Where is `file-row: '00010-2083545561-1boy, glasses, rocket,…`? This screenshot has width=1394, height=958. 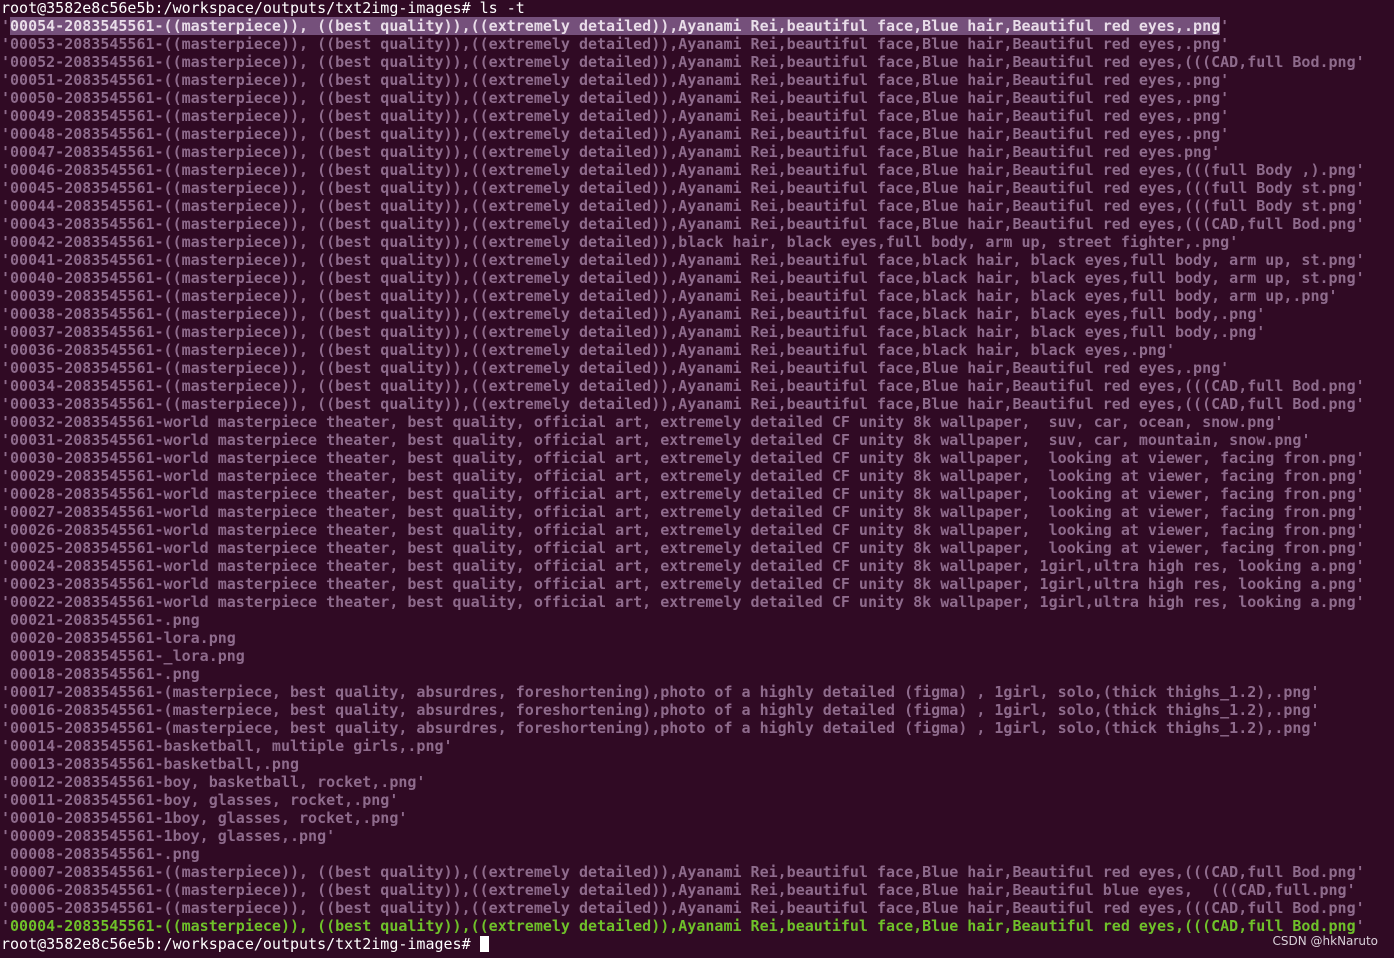
file-row: '00010-2083545561-1boy, glasses, rocket,… is located at coordinates (697, 818).